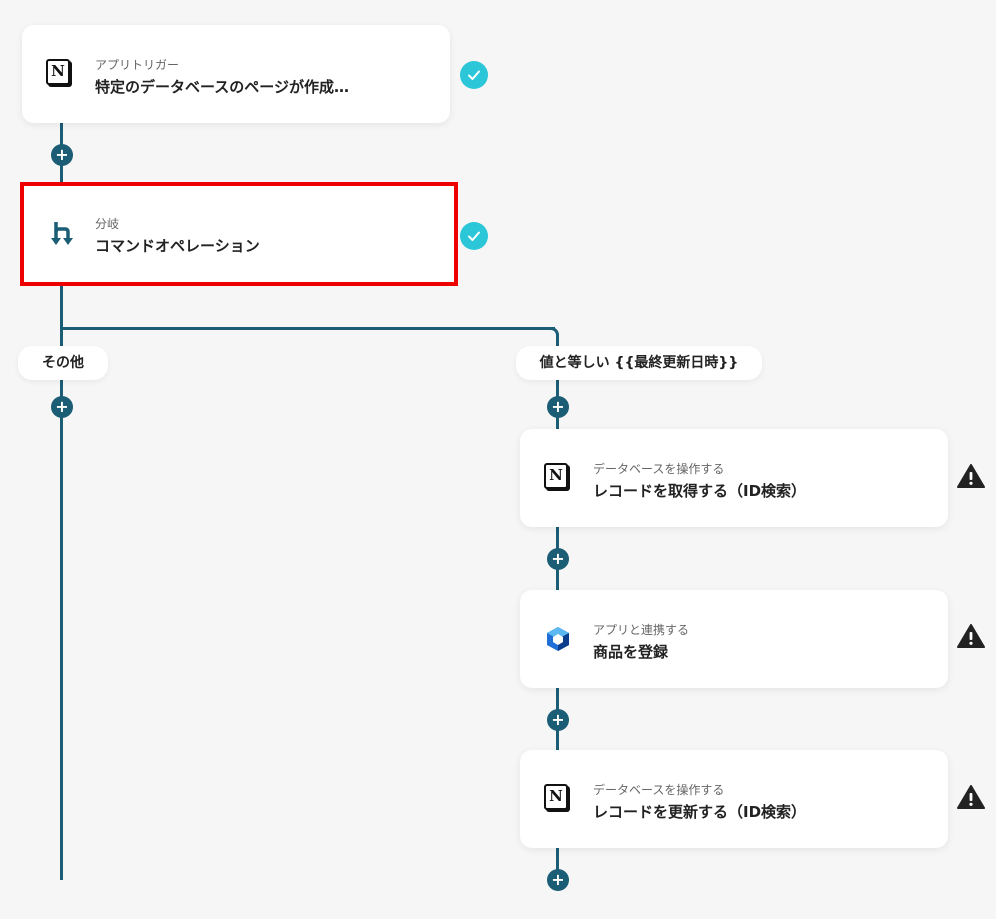  I want to click on branch-icon, so click(62, 235).